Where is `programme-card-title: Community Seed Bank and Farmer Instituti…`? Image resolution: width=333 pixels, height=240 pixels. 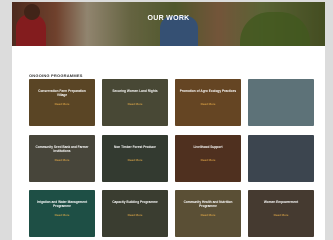 programme-card-title: Community Seed Bank and Farmer Instituti… is located at coordinates (62, 149).